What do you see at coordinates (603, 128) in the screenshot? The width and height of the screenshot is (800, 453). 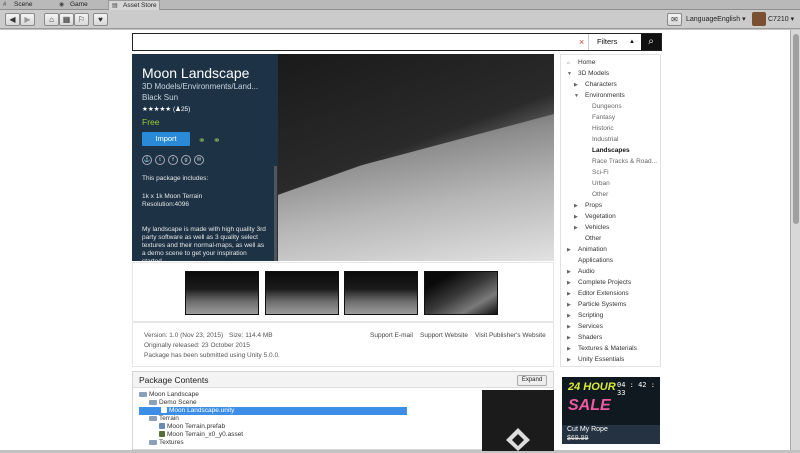 I see `sidebar-item-historic: Historic` at bounding box center [603, 128].